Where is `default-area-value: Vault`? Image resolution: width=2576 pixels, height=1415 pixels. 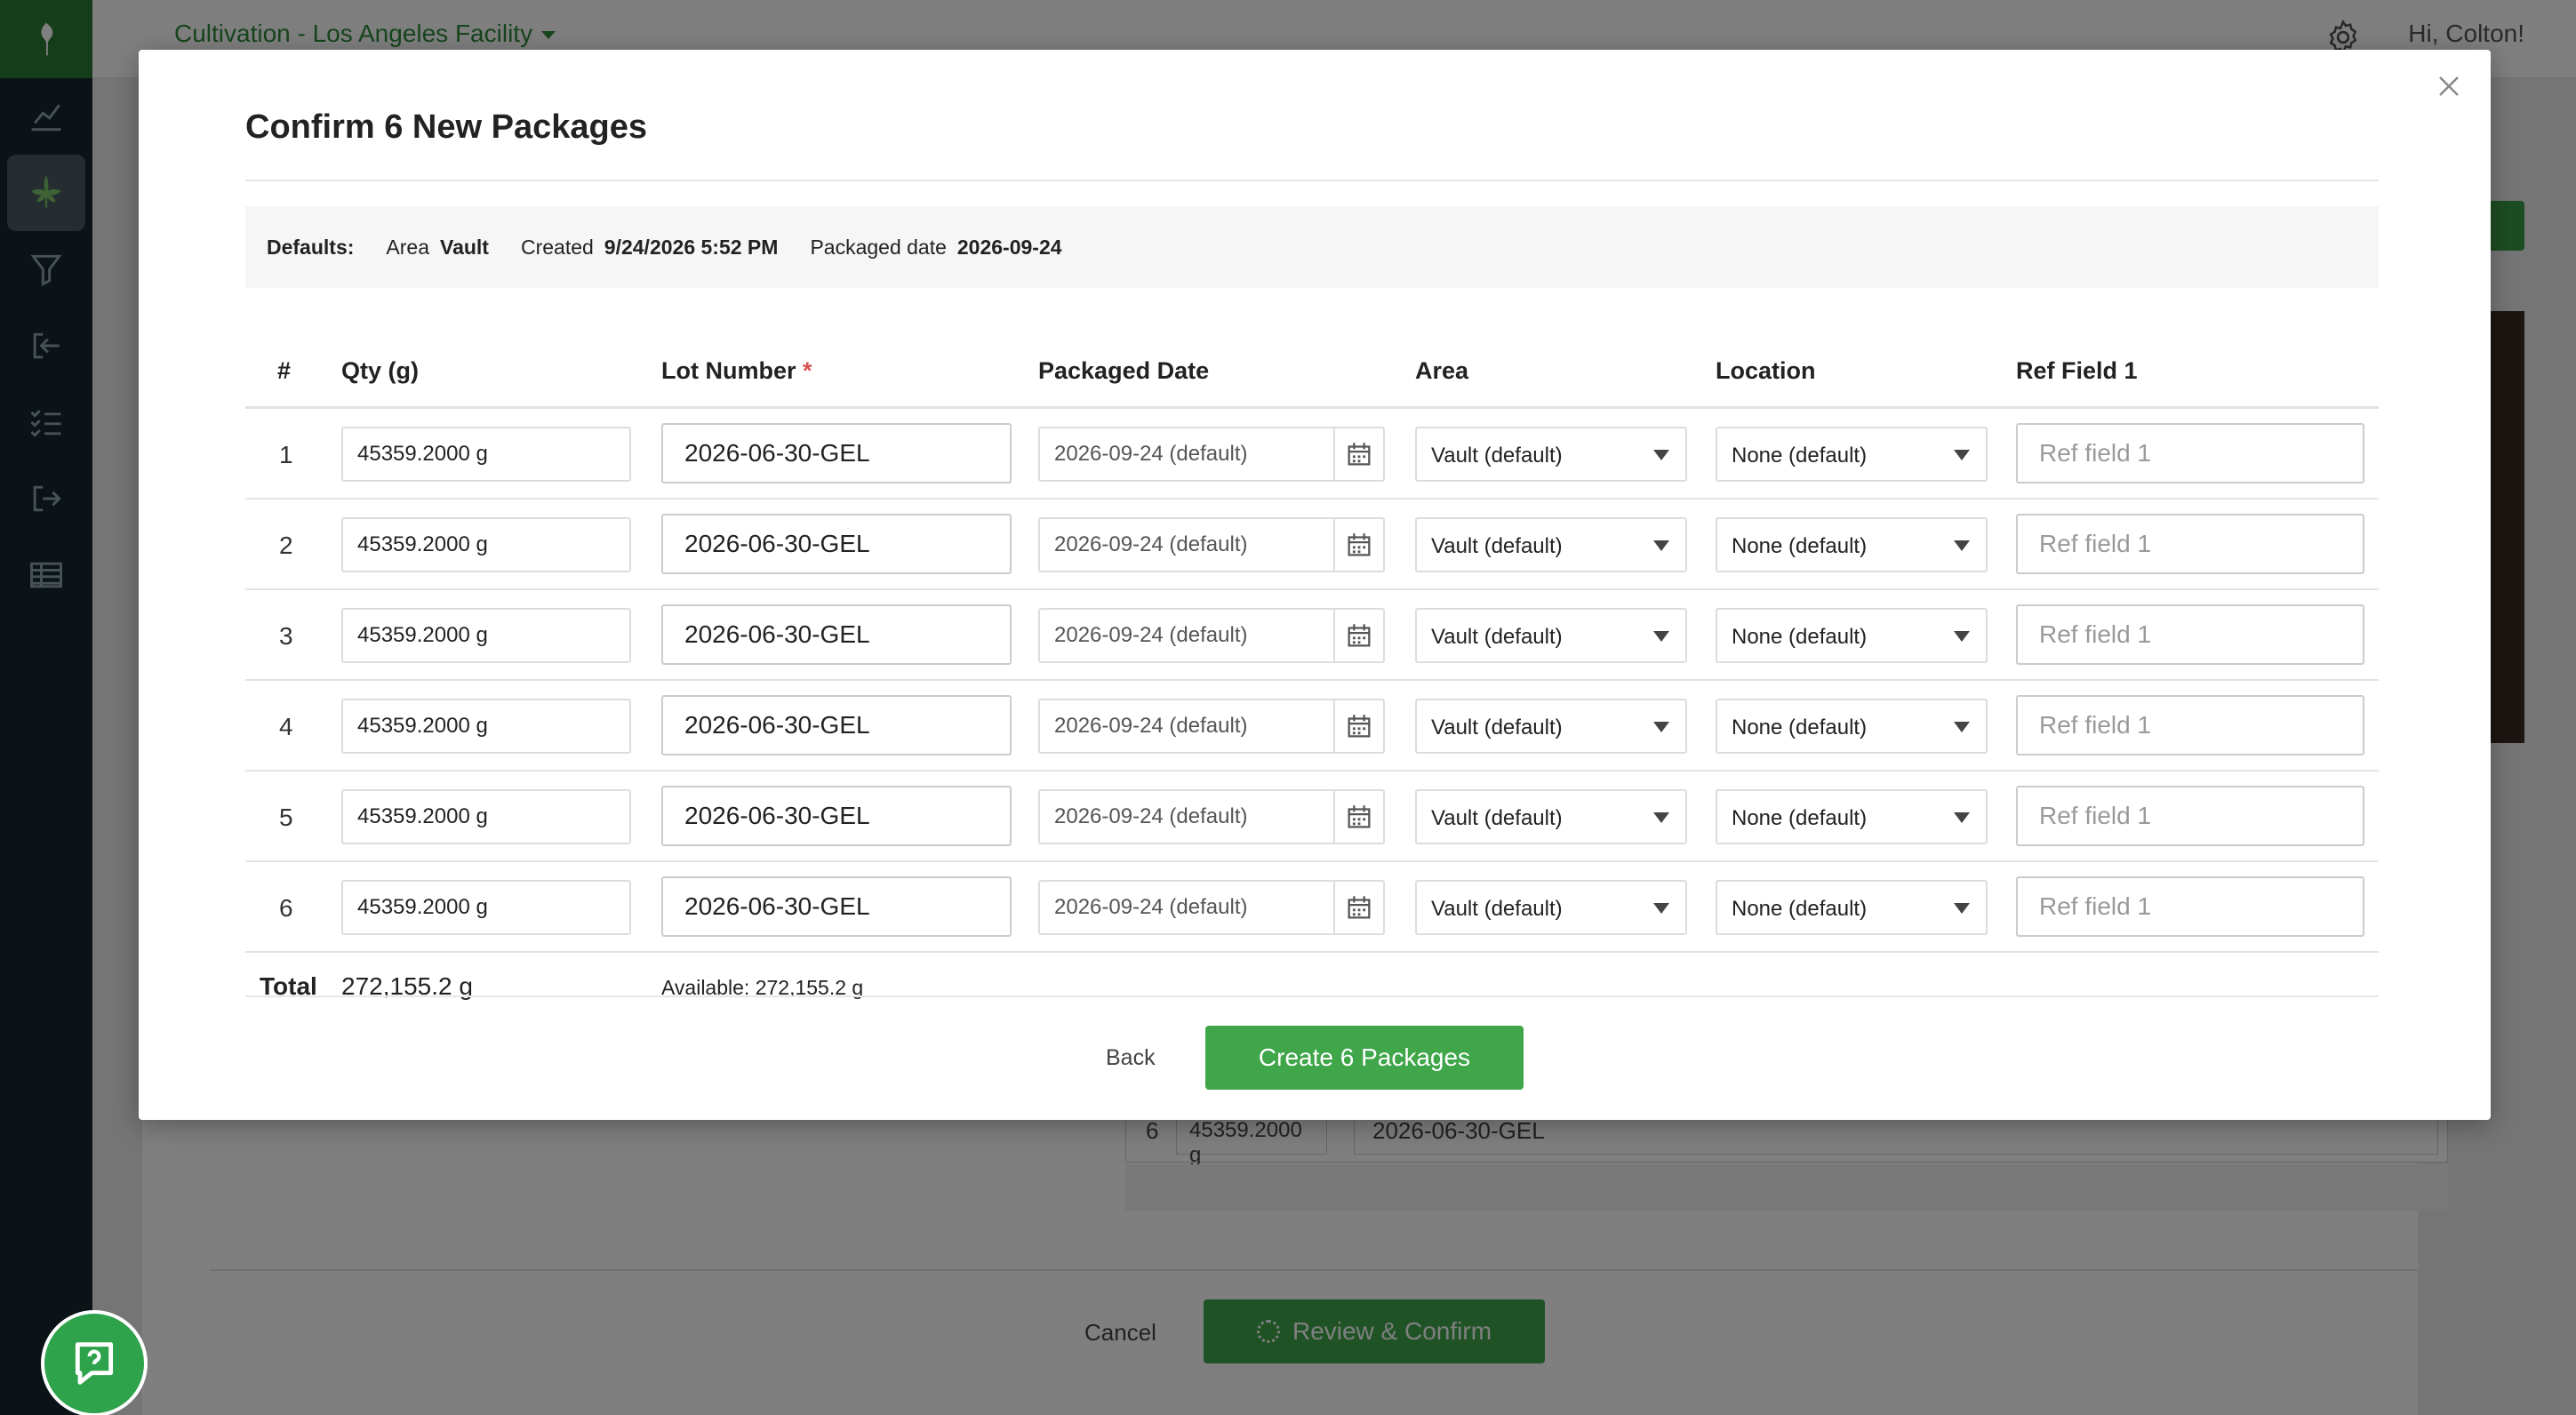
default-area-value: Vault is located at coordinates (464, 247).